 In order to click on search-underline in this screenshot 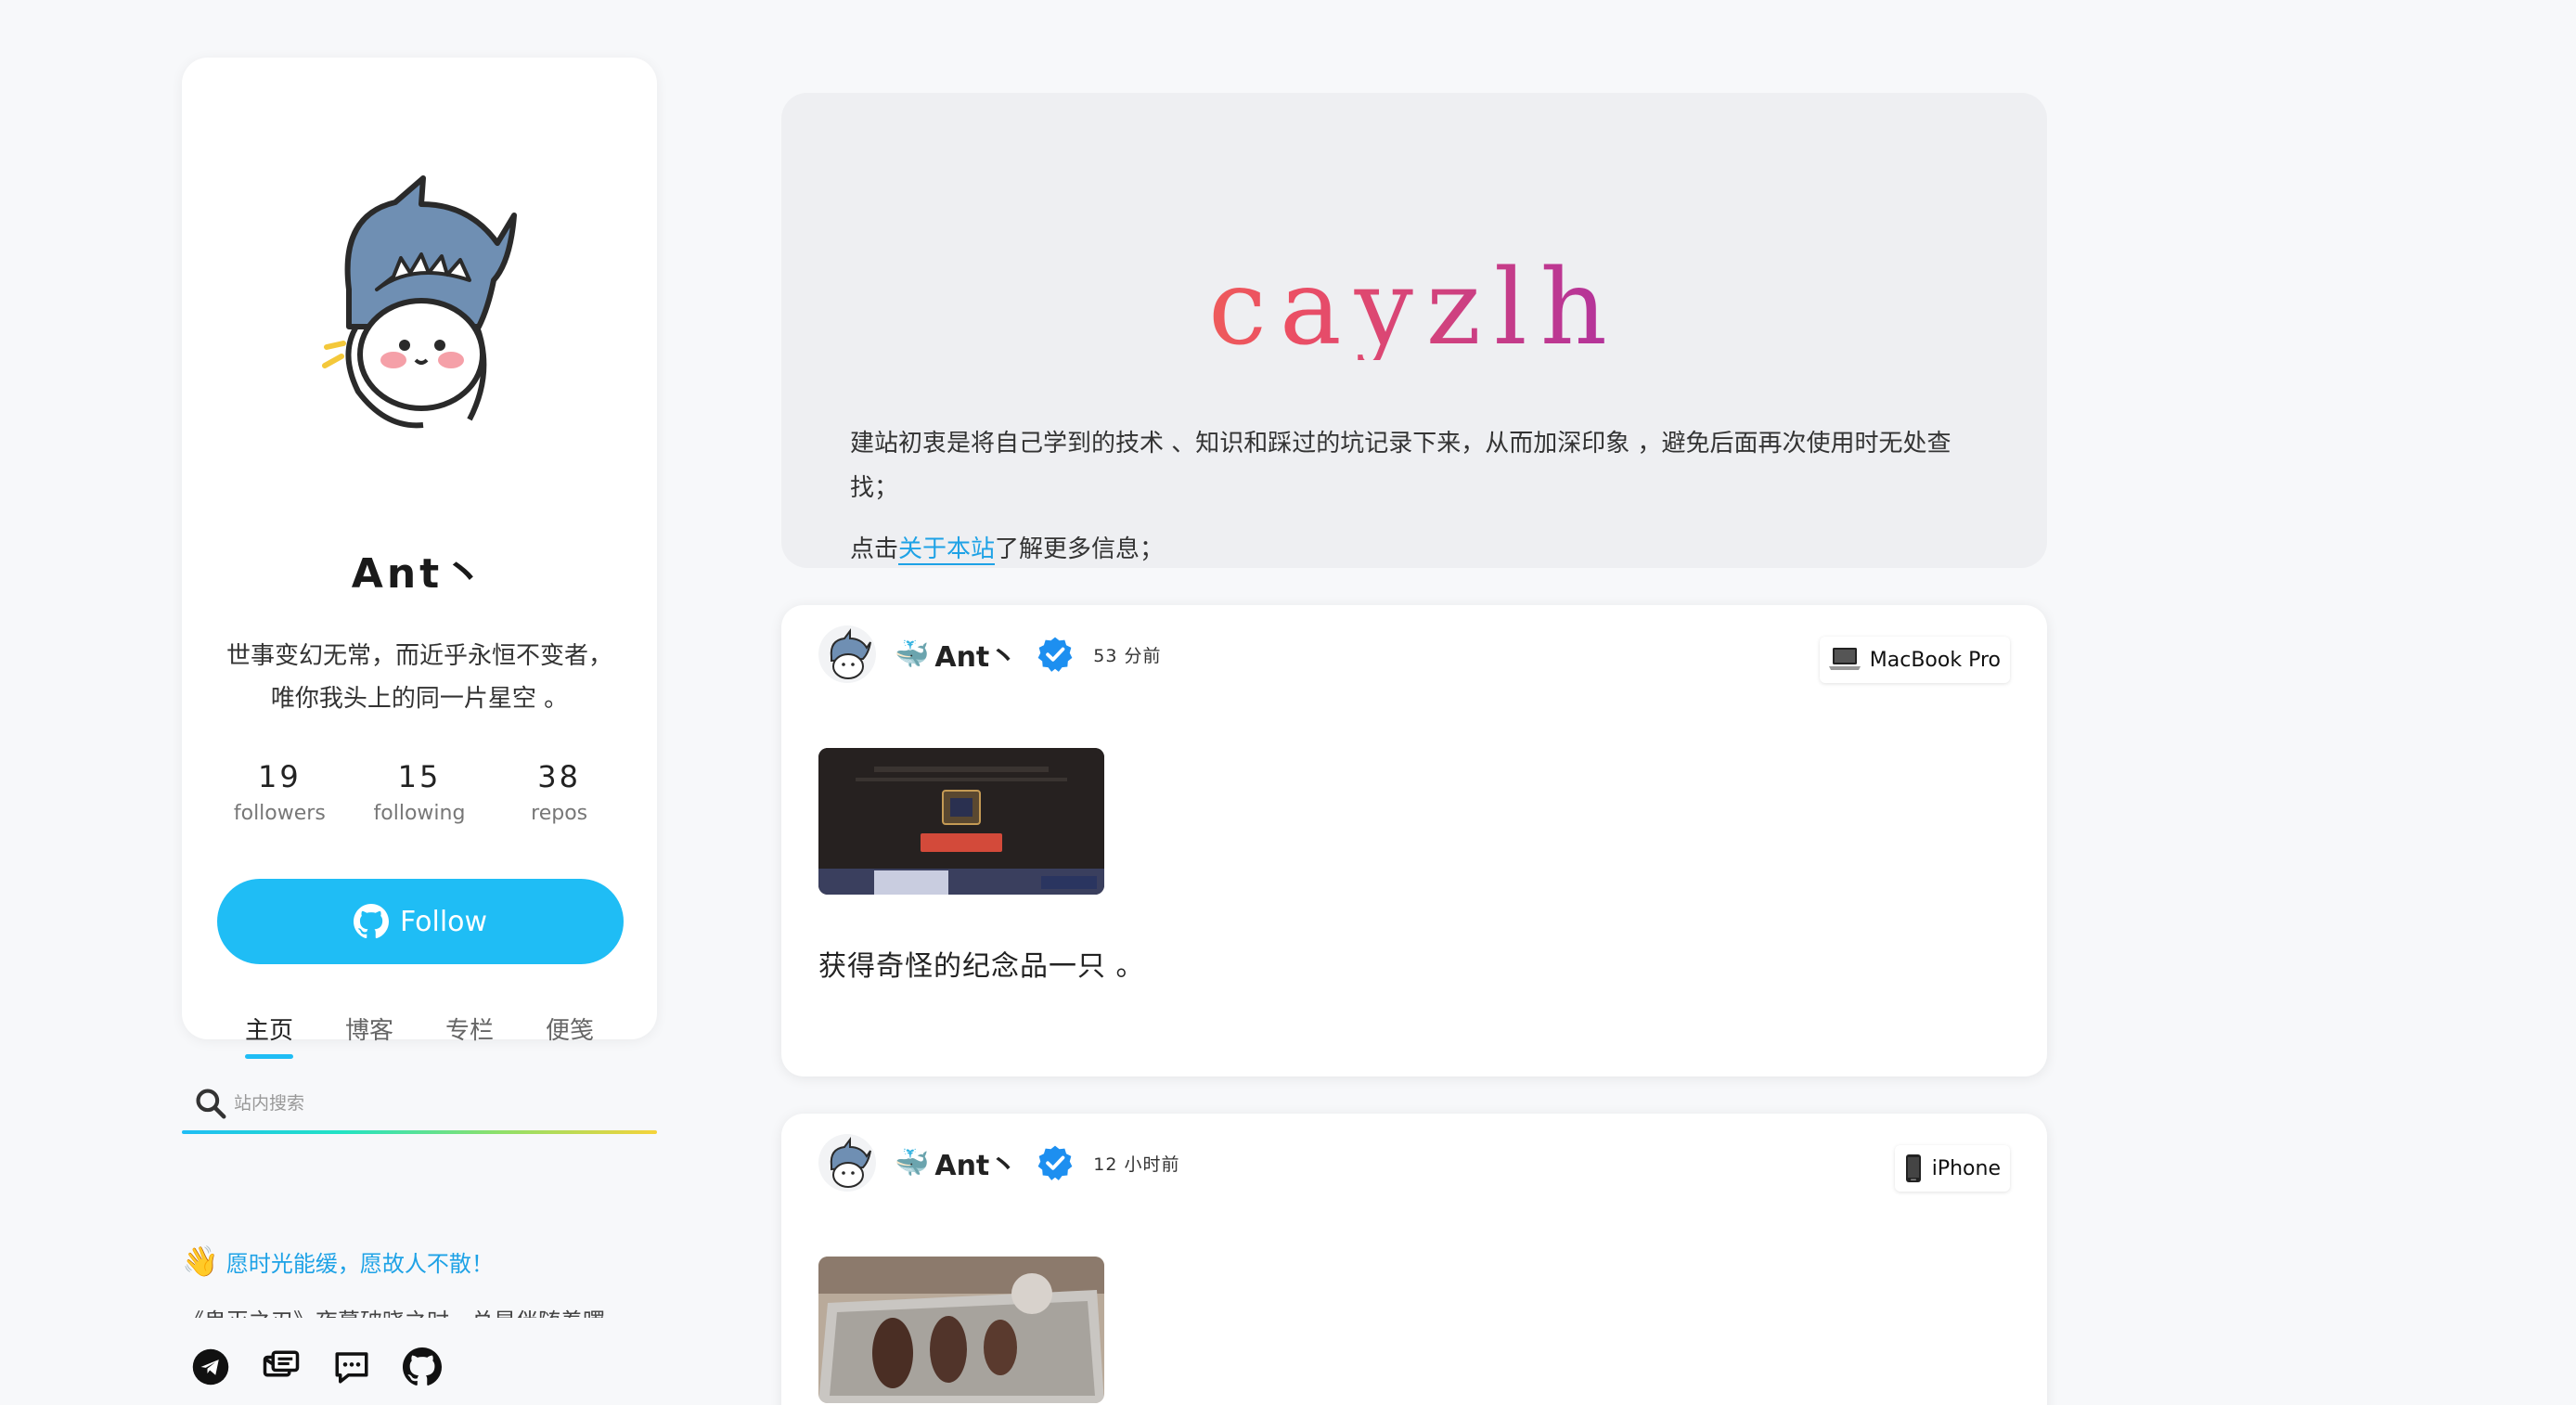, I will do `click(419, 1132)`.